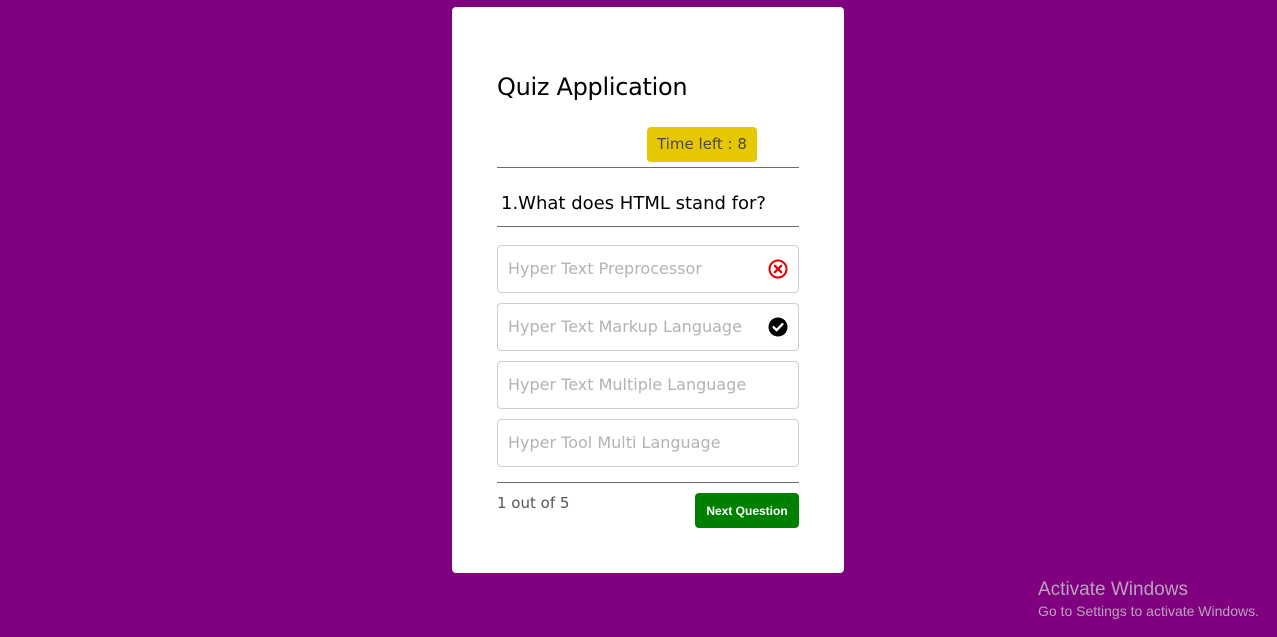 Image resolution: width=1277 pixels, height=637 pixels. Describe the element at coordinates (592, 87) in the screenshot. I see `page-title: Quiz Application` at that location.